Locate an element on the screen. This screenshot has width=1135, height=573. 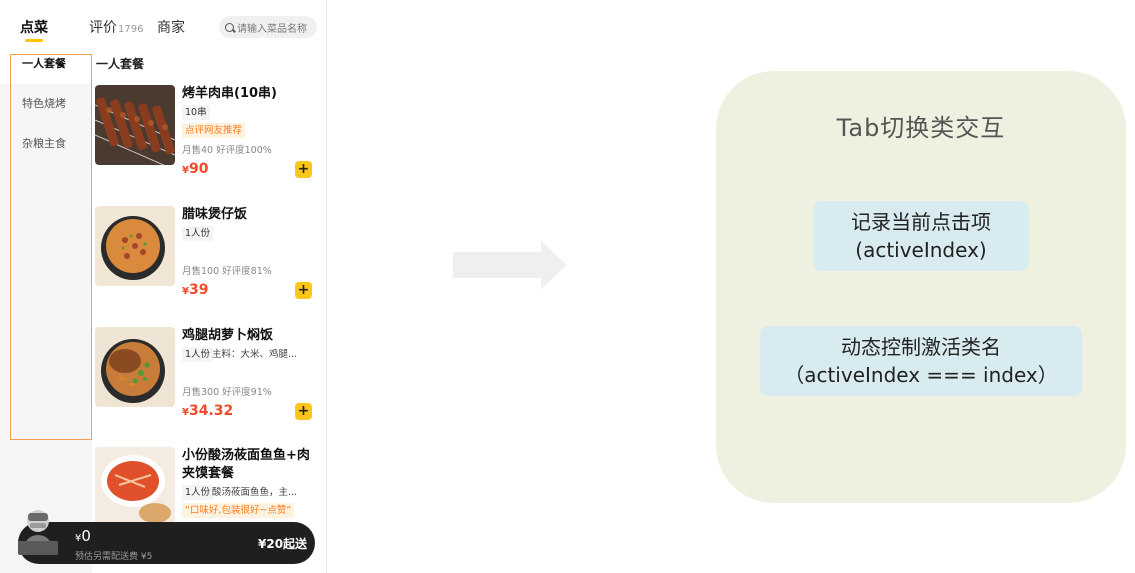
concept-point-line: 记录当前点击项 is located at coordinates (921, 222).